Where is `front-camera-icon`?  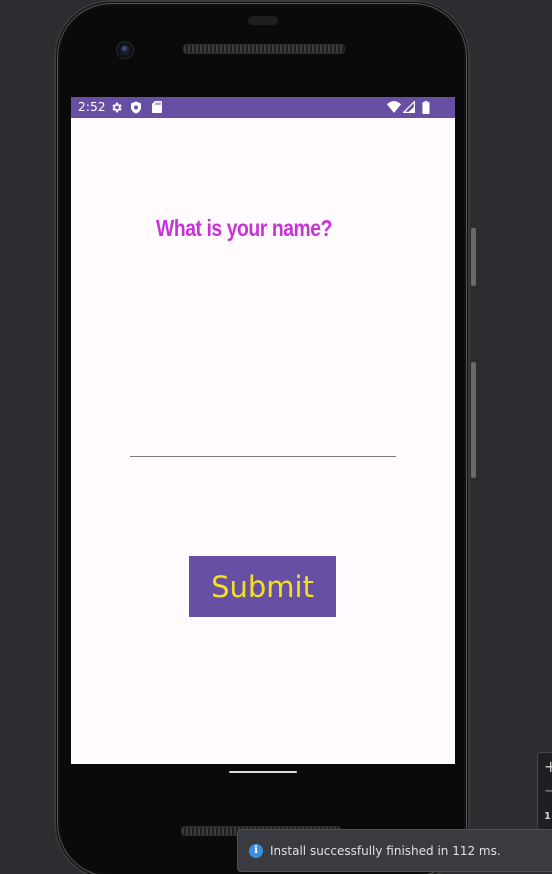
front-camera-icon is located at coordinates (125, 50).